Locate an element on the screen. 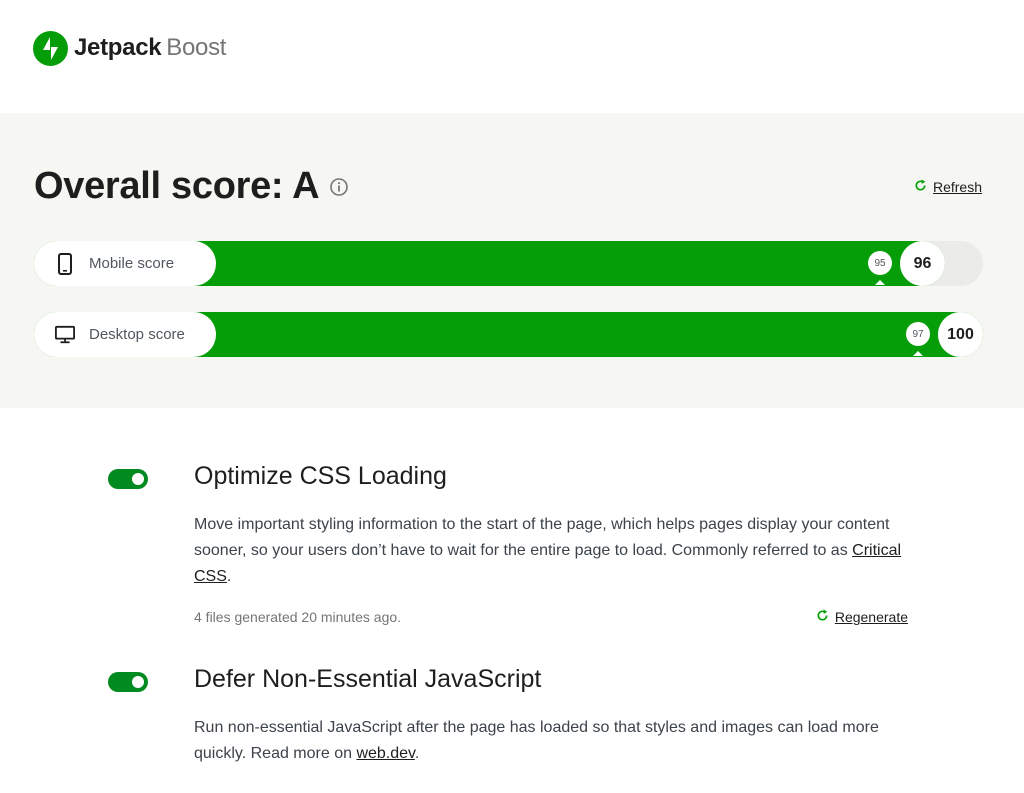 The image size is (1024, 793). logo-word-boost: Boost is located at coordinates (196, 47).